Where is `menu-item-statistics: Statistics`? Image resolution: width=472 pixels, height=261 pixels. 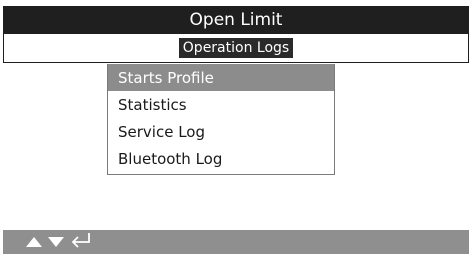
menu-item-statistics: Statistics is located at coordinates (221, 104).